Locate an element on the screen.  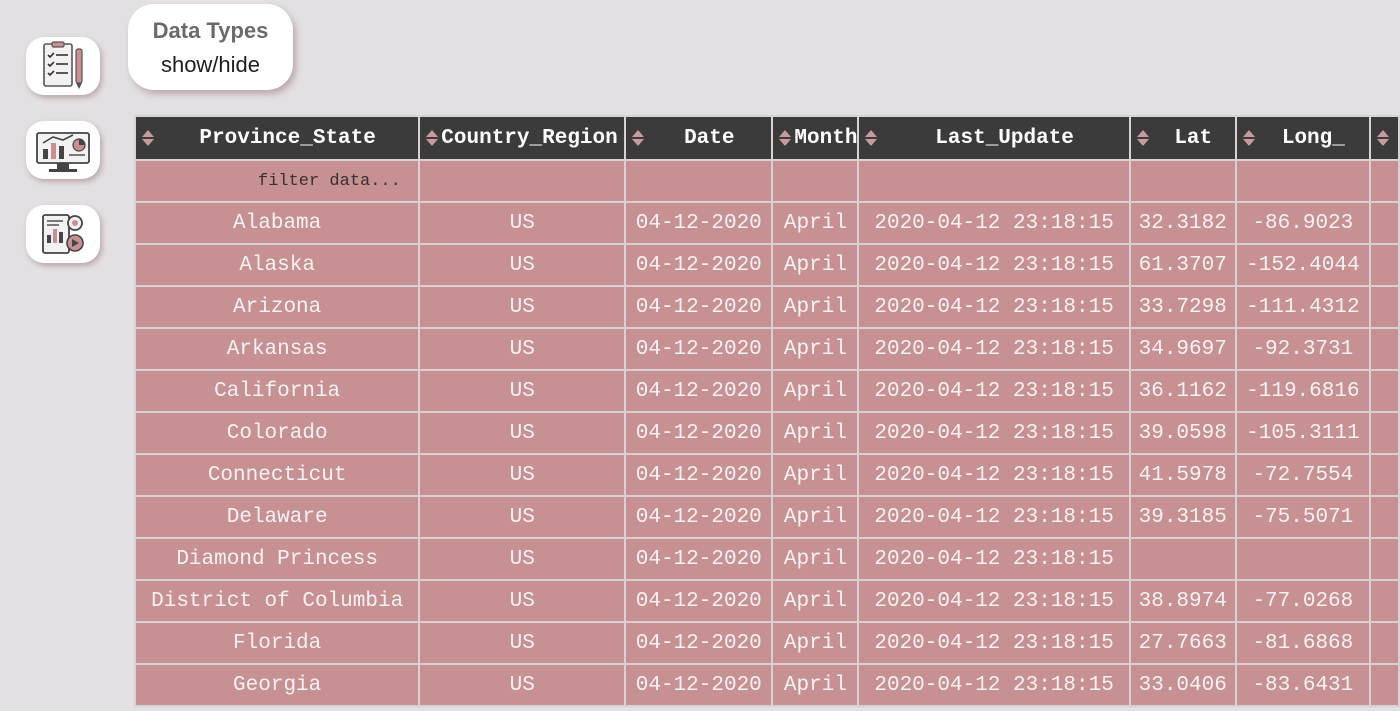
cell-long is located at coordinates (1303, 559).